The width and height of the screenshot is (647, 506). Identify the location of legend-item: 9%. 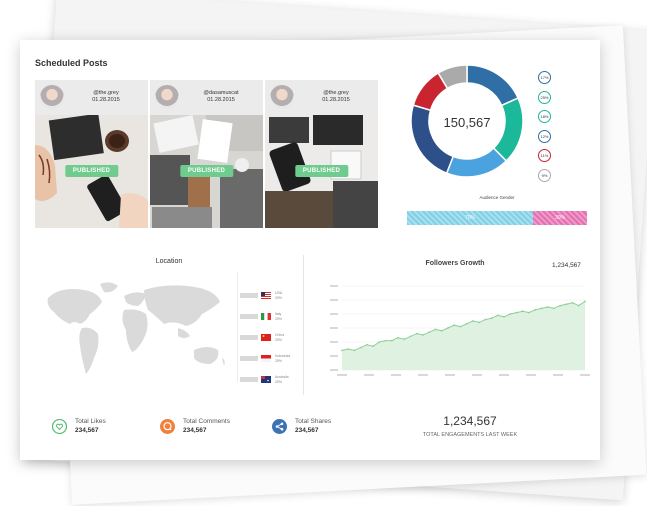
(544, 176).